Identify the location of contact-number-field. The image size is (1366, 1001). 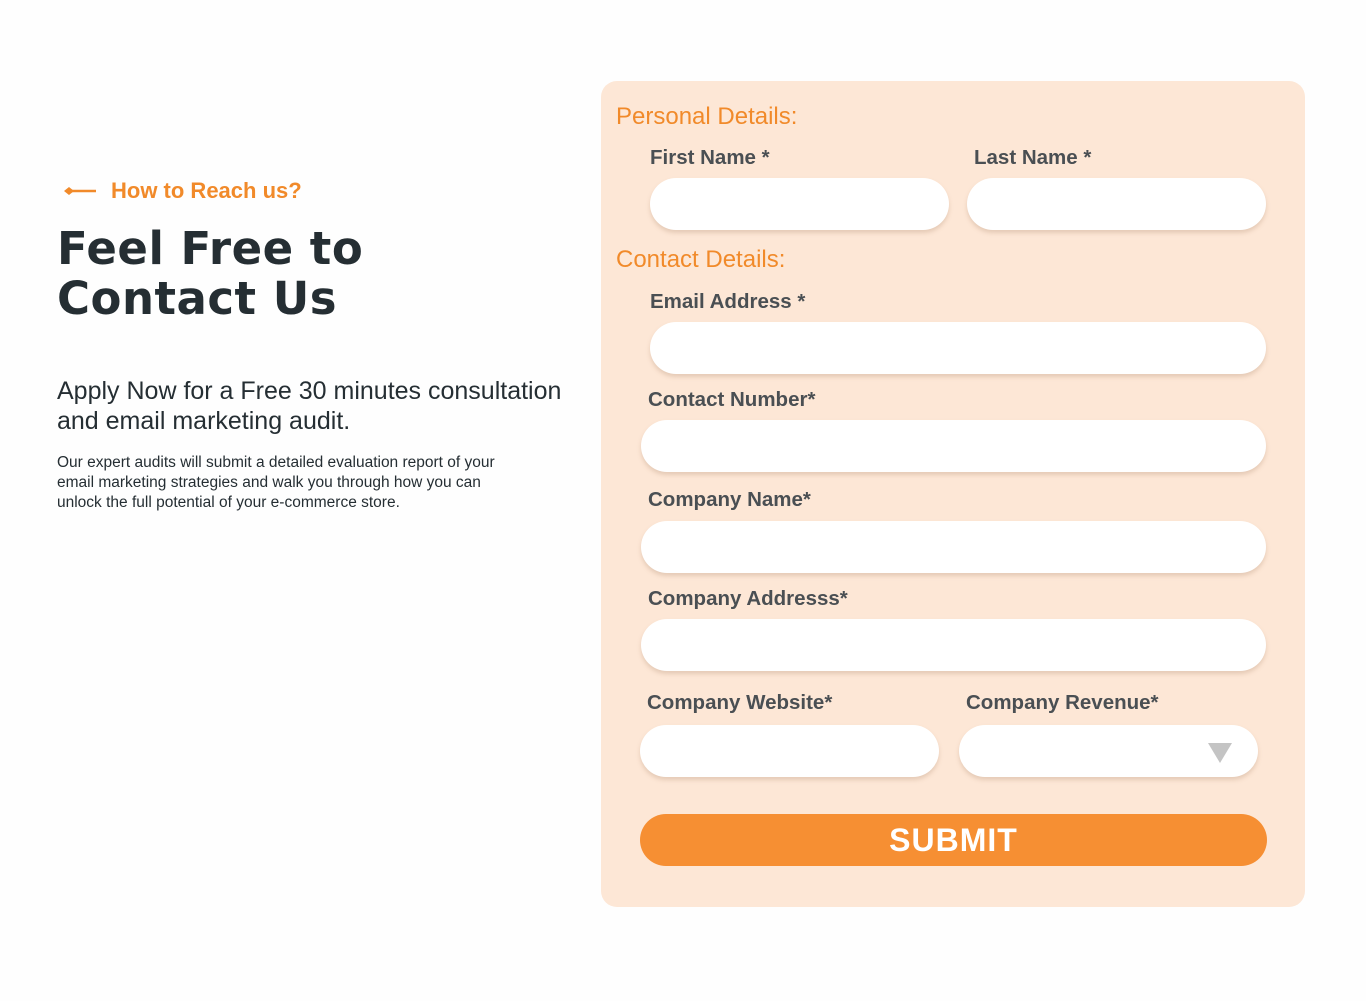
(953, 446).